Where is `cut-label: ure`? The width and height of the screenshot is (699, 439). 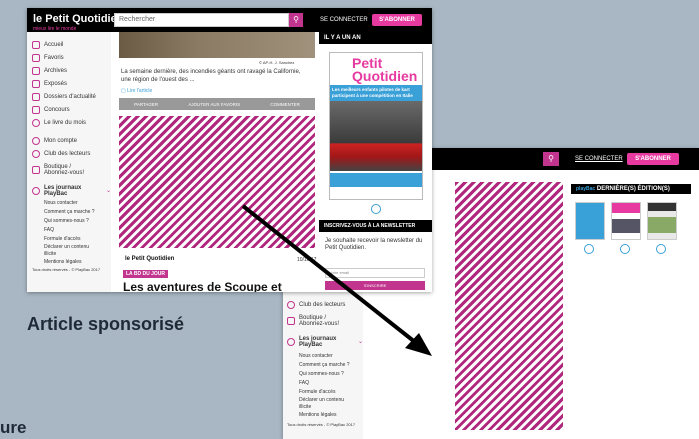 cut-label: ure is located at coordinates (13, 427).